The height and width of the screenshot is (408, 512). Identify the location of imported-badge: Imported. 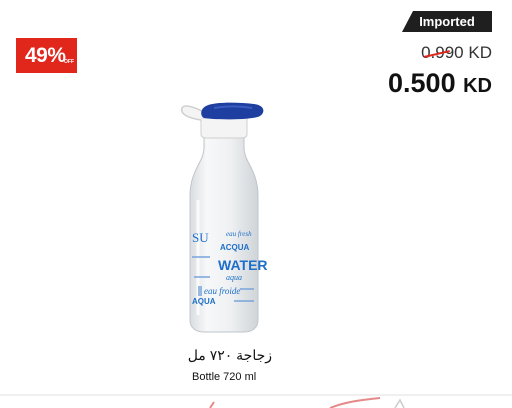
(447, 21).